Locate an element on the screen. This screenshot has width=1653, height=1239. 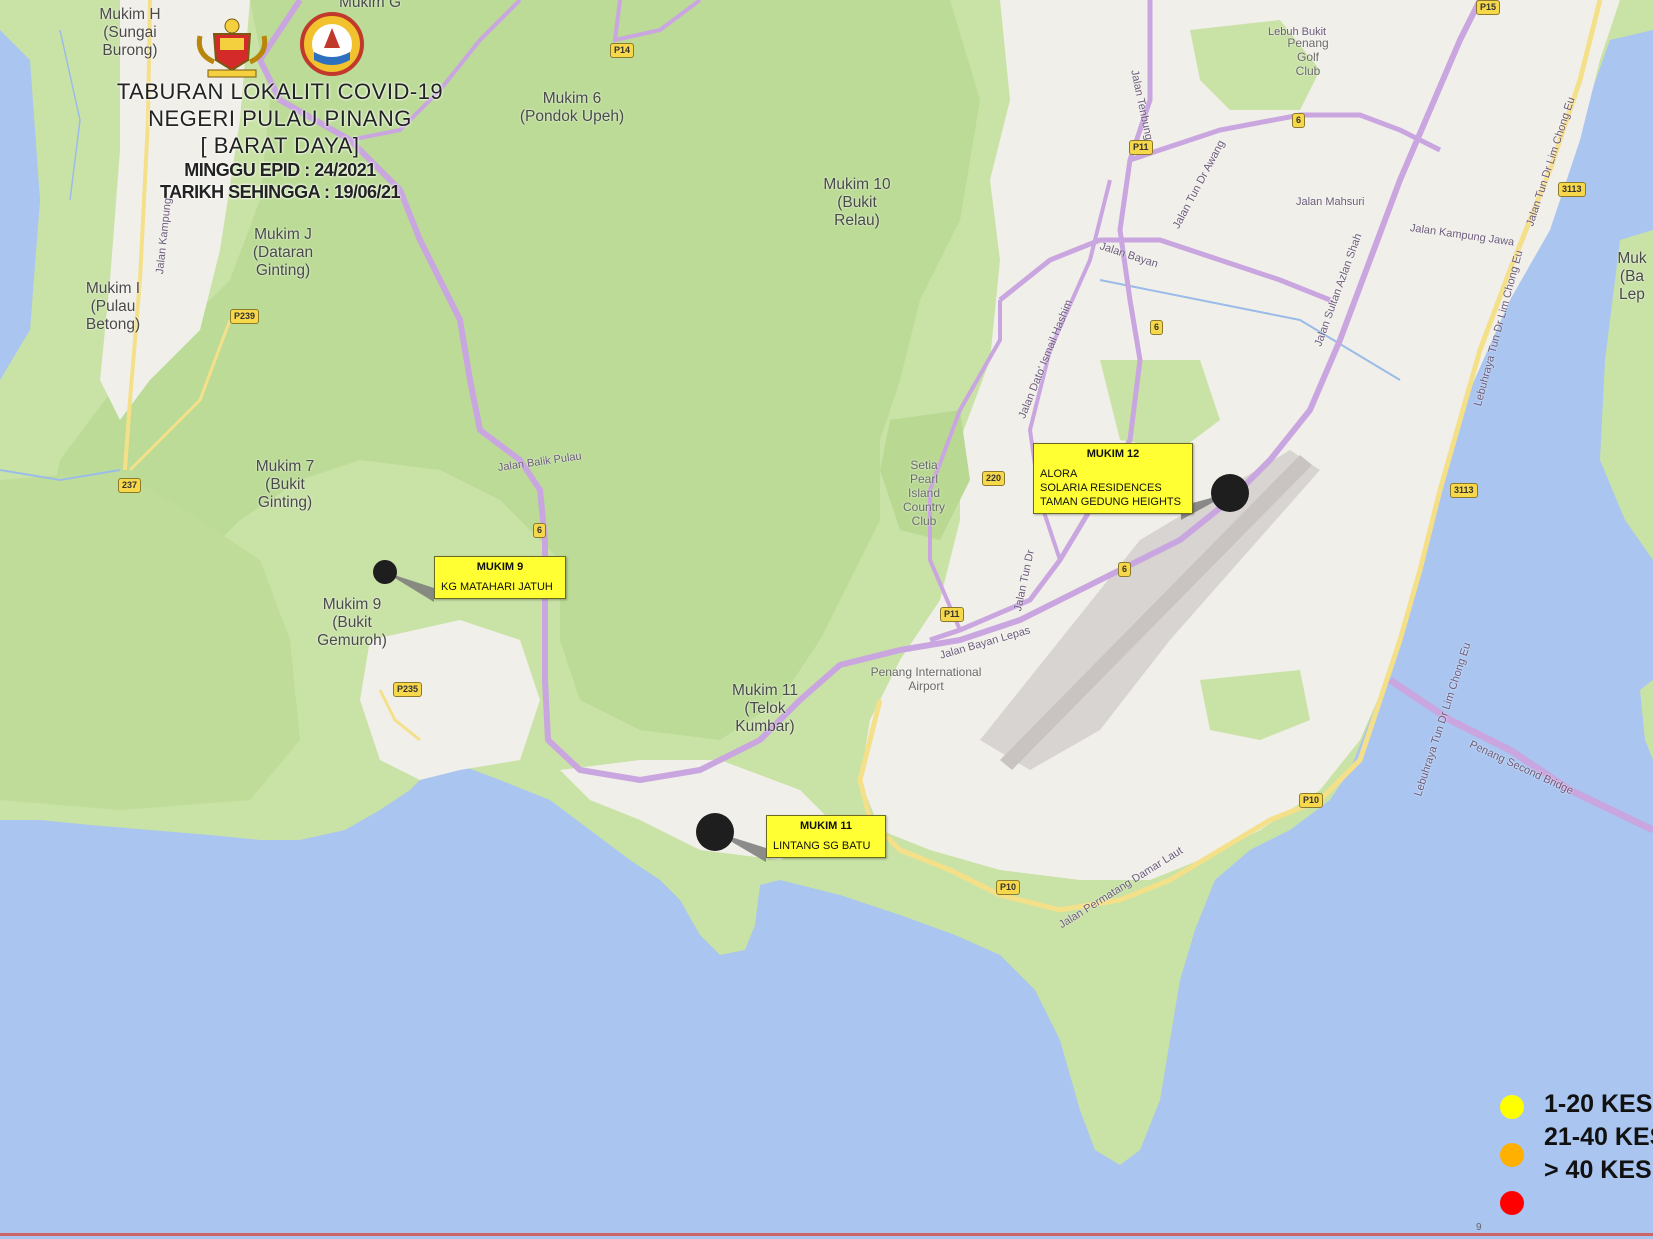
mukim-9-label: Mukim 9 (Bukit Gemuroh) is located at coordinates (352, 622).